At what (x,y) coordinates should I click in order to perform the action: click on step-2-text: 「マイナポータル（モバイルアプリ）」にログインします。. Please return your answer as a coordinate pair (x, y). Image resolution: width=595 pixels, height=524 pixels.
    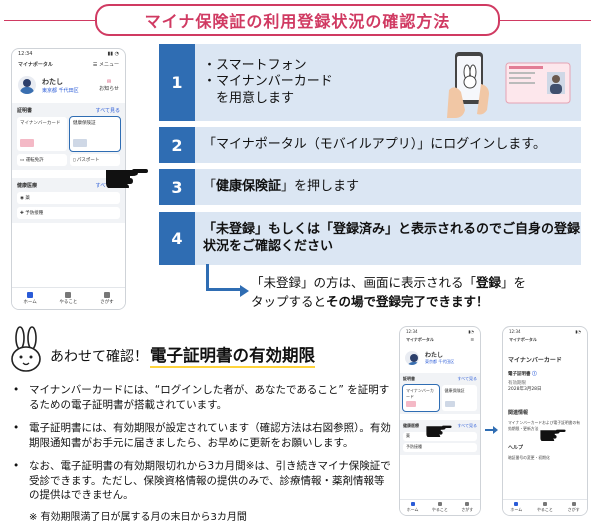
    Looking at the image, I should click on (374, 144).